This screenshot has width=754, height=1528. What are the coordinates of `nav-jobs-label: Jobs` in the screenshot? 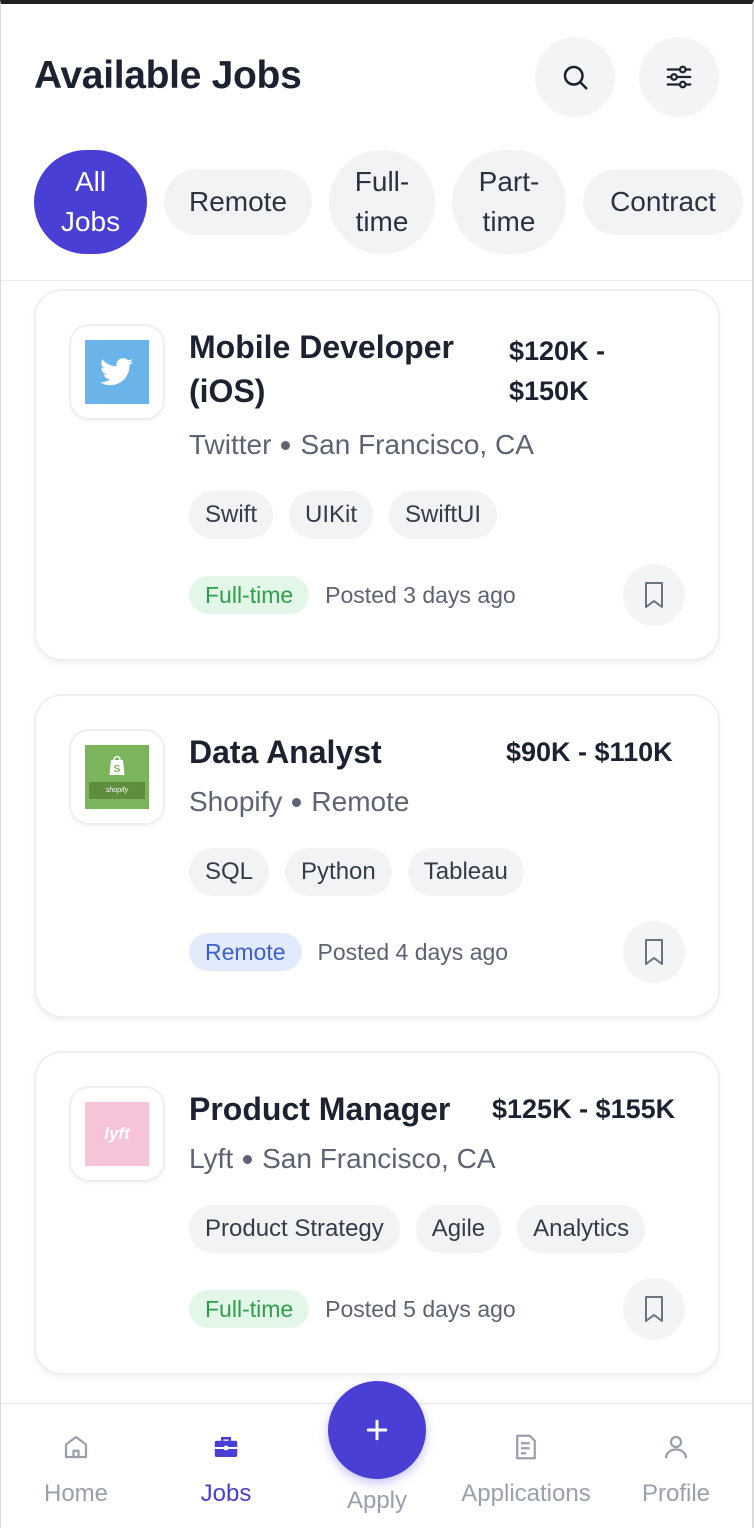 It's located at (226, 1493).